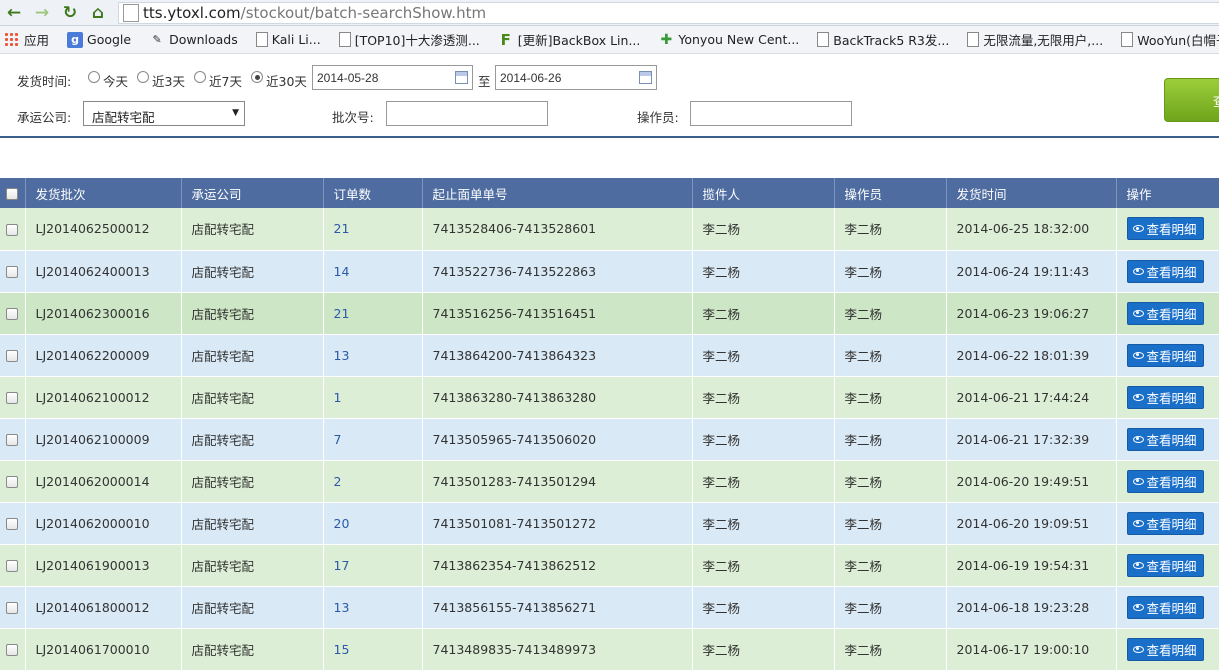 This screenshot has width=1219, height=671. What do you see at coordinates (1167, 193) in the screenshot?
I see `header-action: 操作` at bounding box center [1167, 193].